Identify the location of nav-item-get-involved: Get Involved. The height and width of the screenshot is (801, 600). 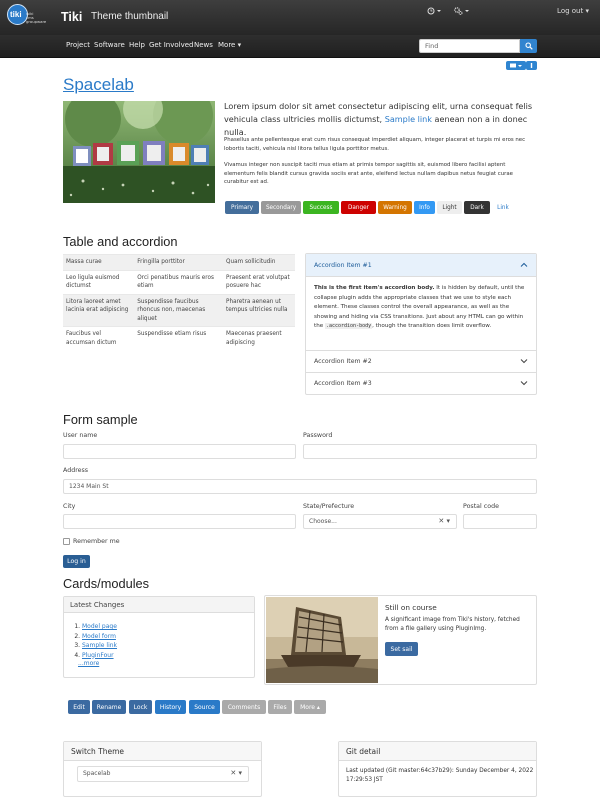
(171, 45).